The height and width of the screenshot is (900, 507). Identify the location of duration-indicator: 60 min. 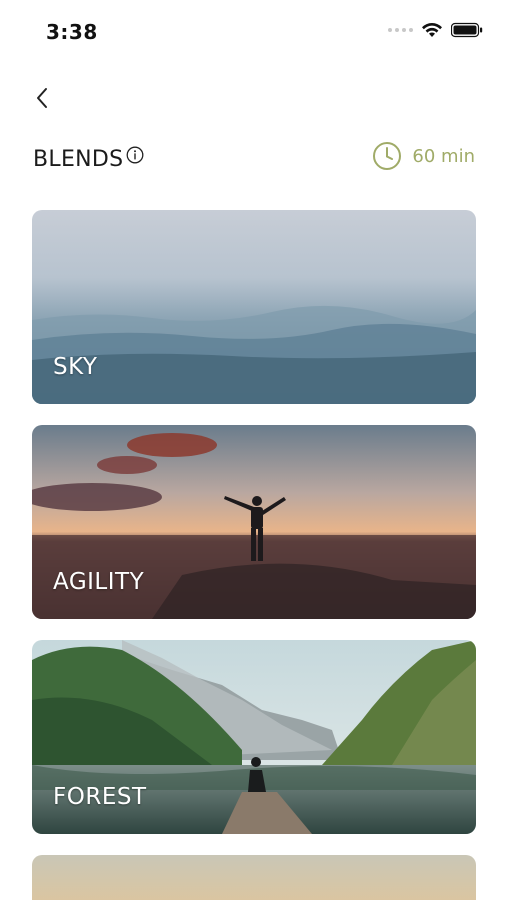
(423, 156).